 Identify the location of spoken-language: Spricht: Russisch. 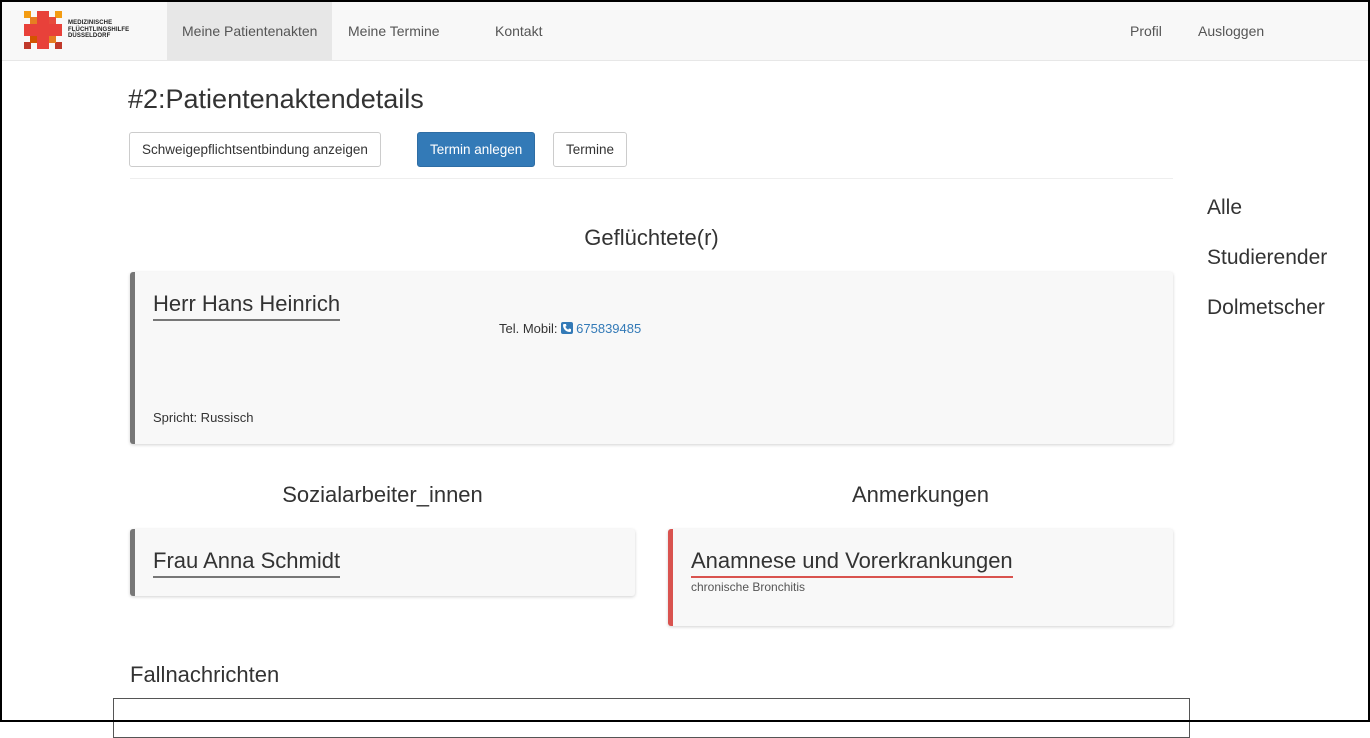
(203, 417).